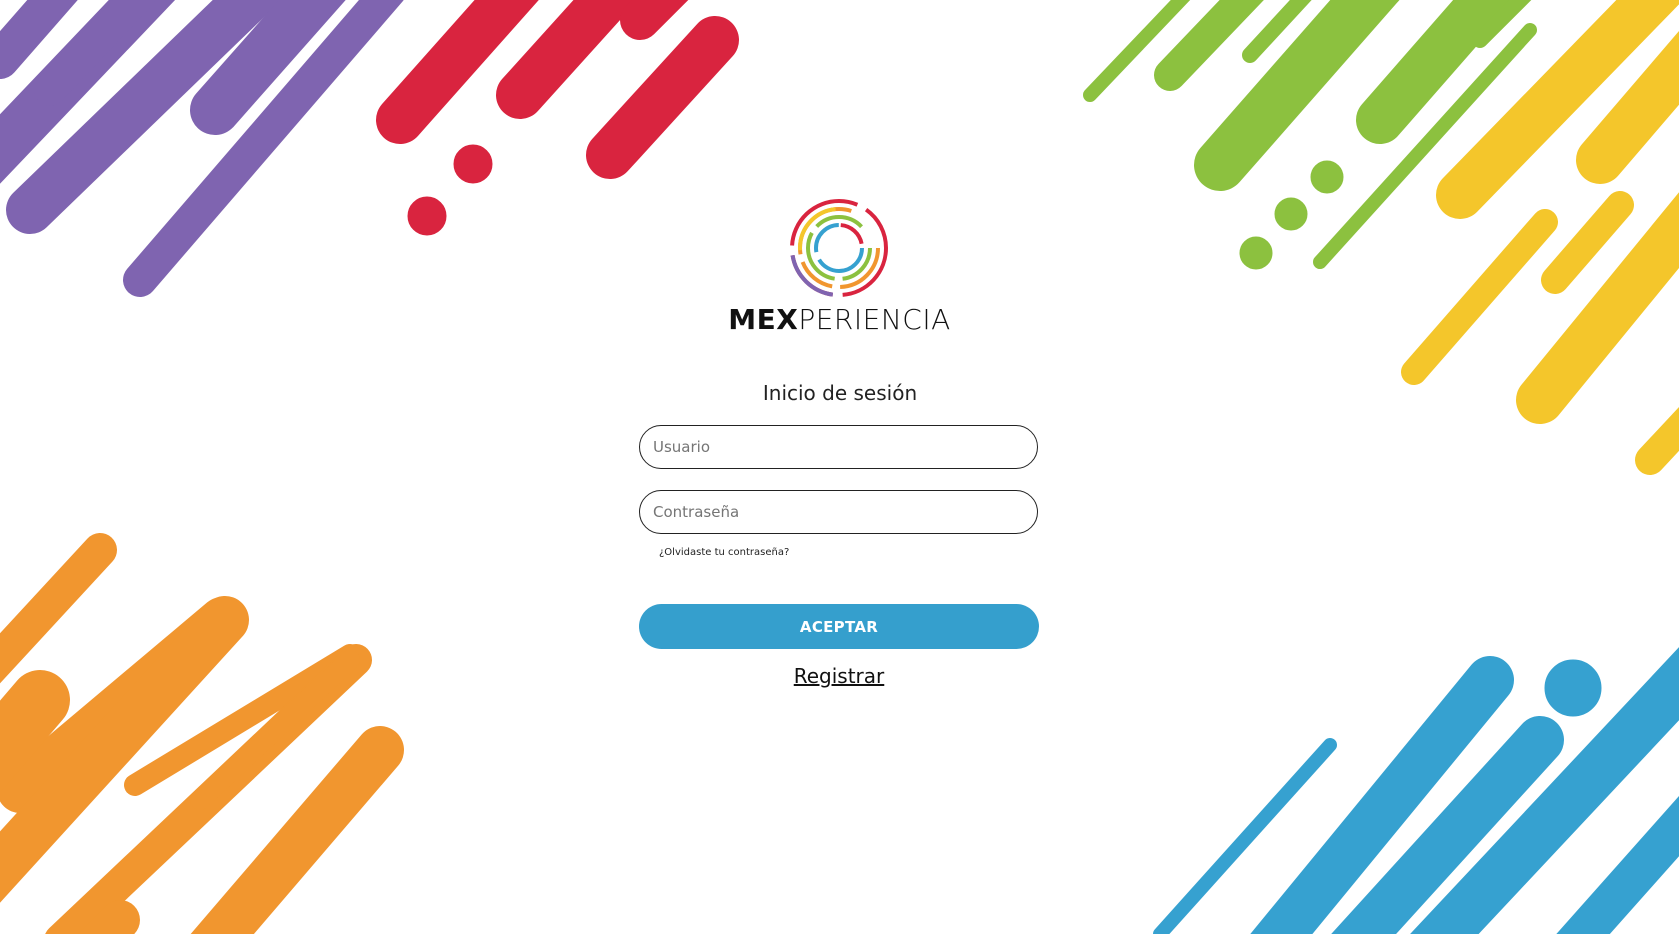 The height and width of the screenshot is (934, 1679). Describe the element at coordinates (838, 447) in the screenshot. I see `username-input` at that location.